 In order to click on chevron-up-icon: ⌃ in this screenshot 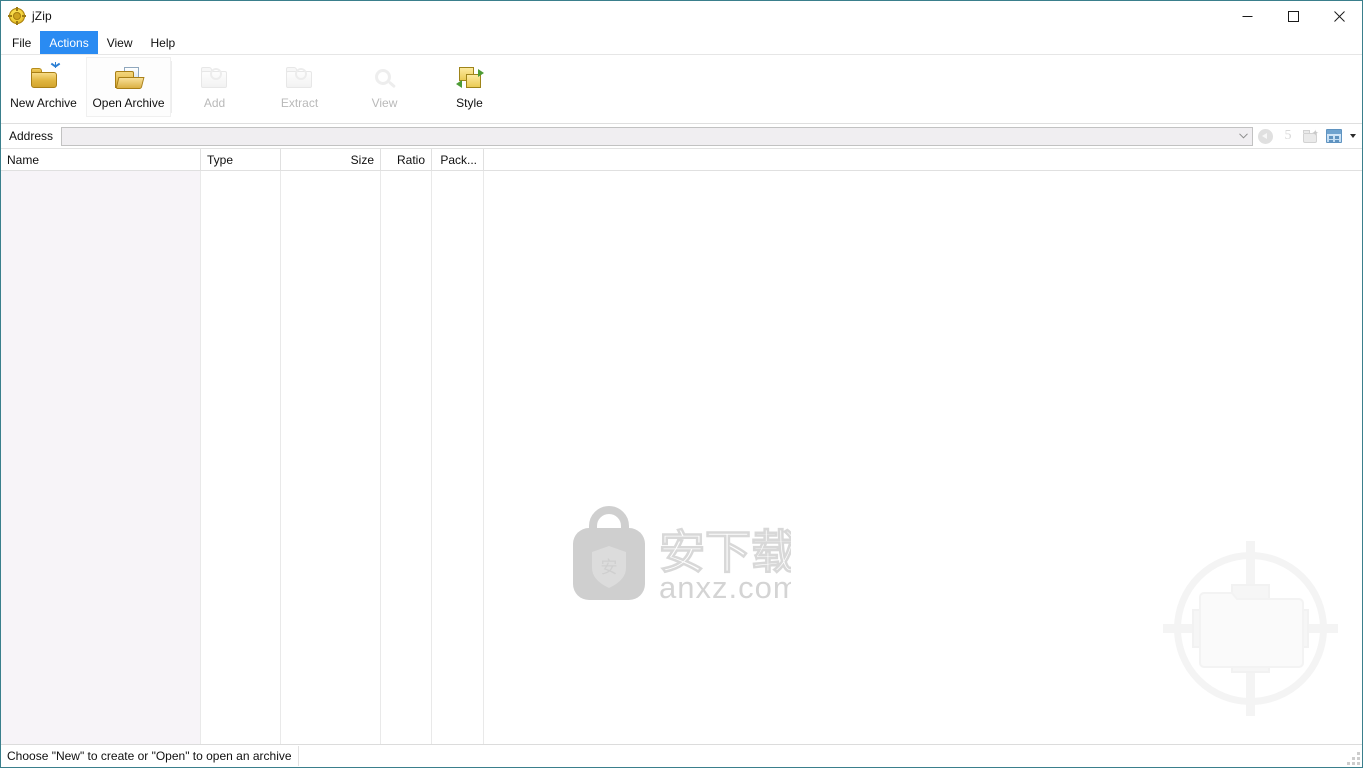, I will do `click(100, 153)`.